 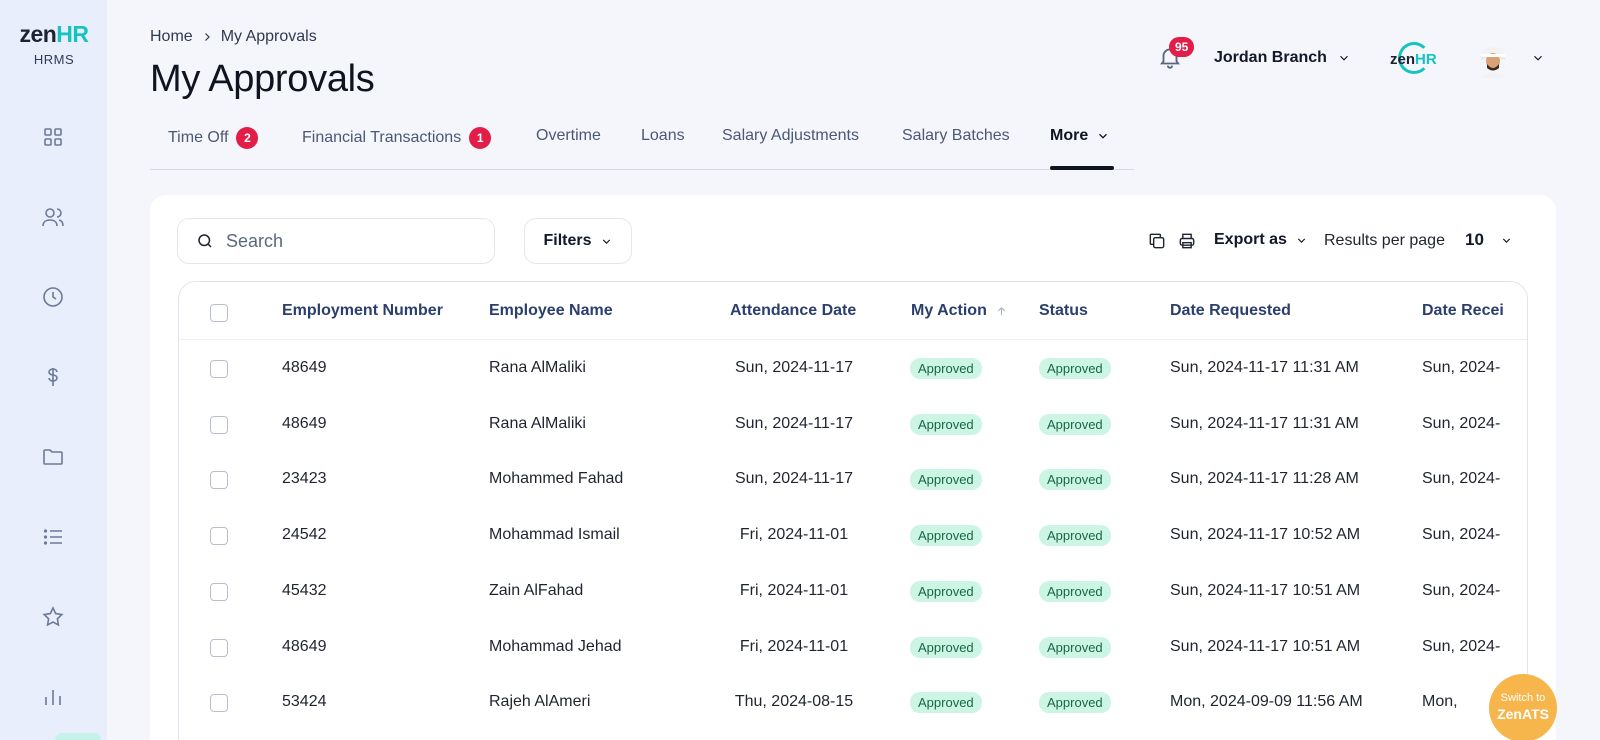 What do you see at coordinates (1523, 707) in the screenshot?
I see `switch-to-zenats-button: Switch to ZenATS` at bounding box center [1523, 707].